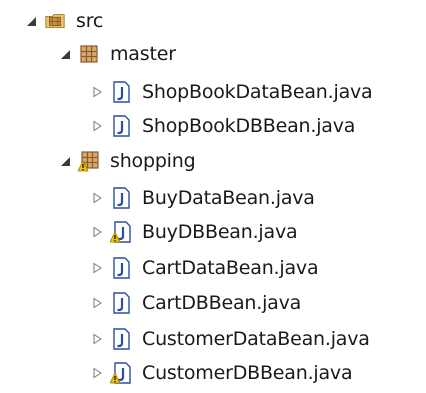 The width and height of the screenshot is (426, 393). I want to click on tree-node-label: ShopBookDataBean.java, so click(257, 92).